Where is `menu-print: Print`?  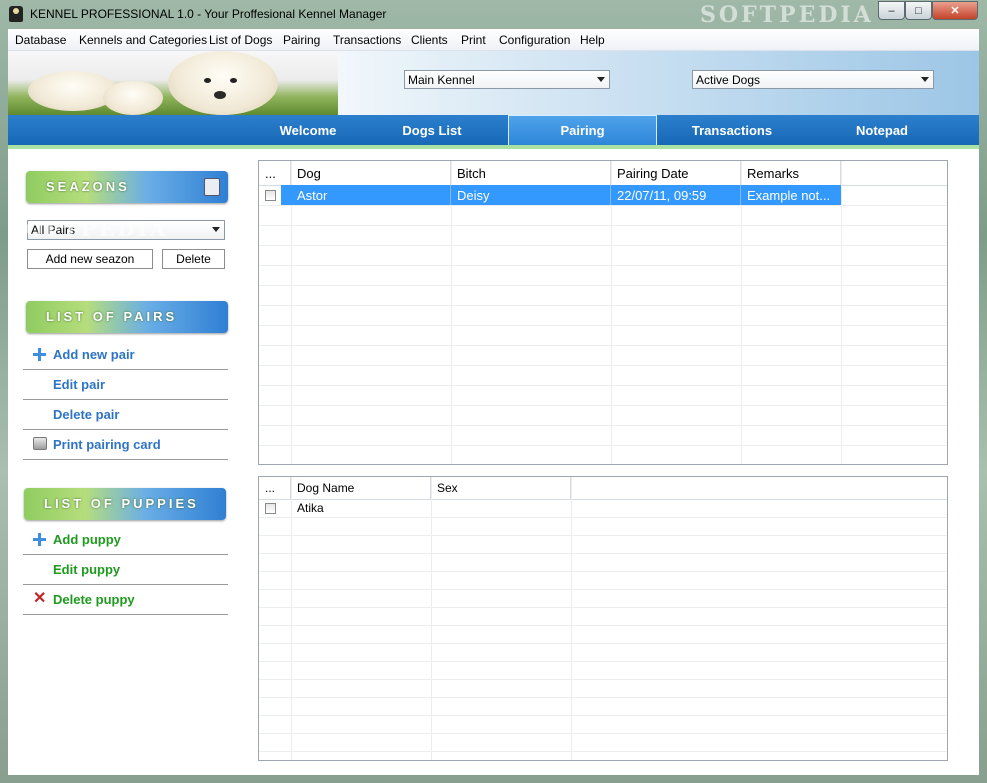
menu-print: Print is located at coordinates (473, 40).